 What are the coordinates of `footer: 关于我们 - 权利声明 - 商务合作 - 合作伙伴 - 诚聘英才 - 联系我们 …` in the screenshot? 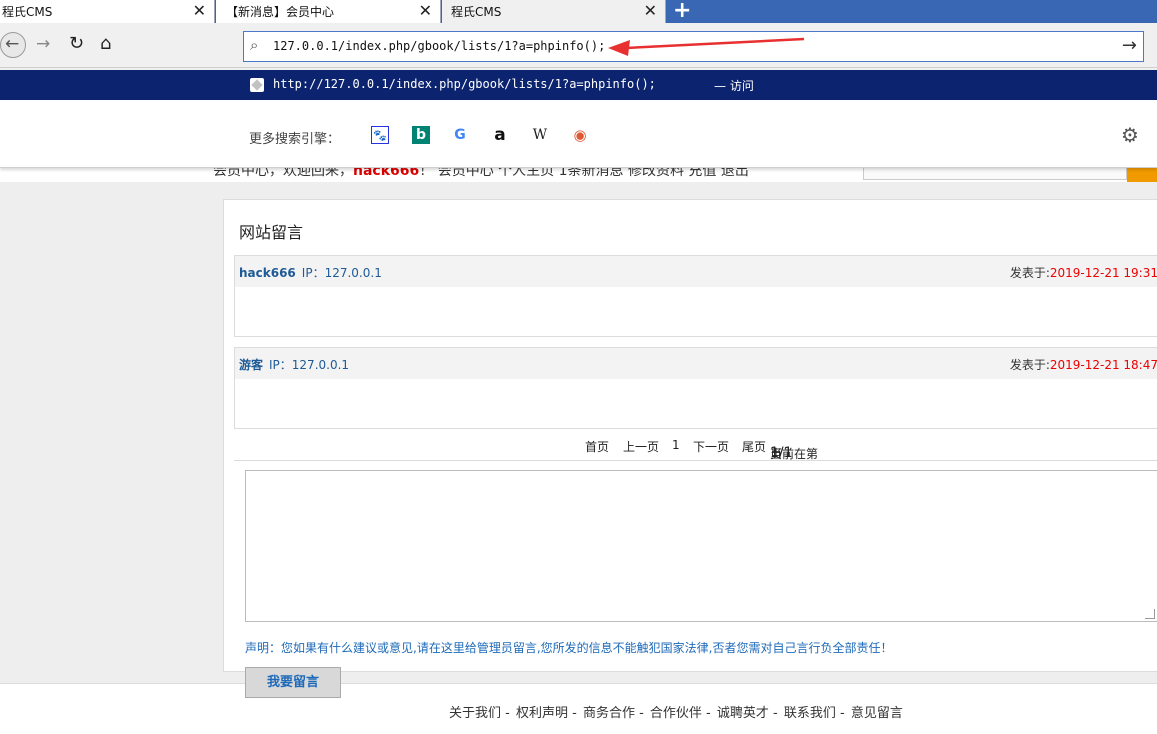 It's located at (578, 708).